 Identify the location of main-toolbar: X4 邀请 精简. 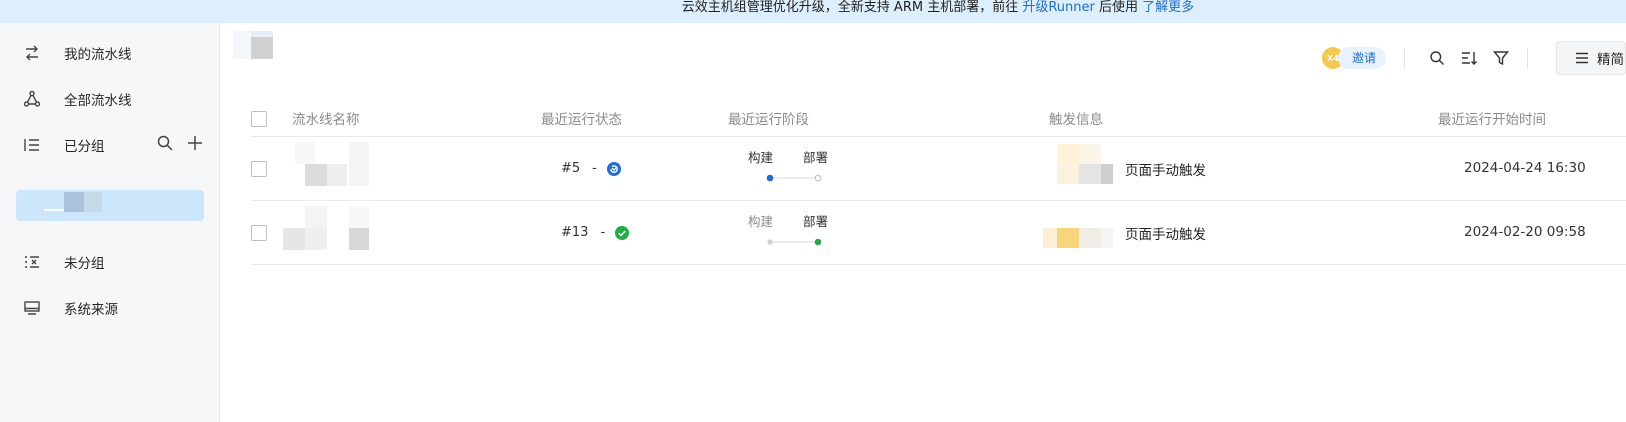
(1473, 58).